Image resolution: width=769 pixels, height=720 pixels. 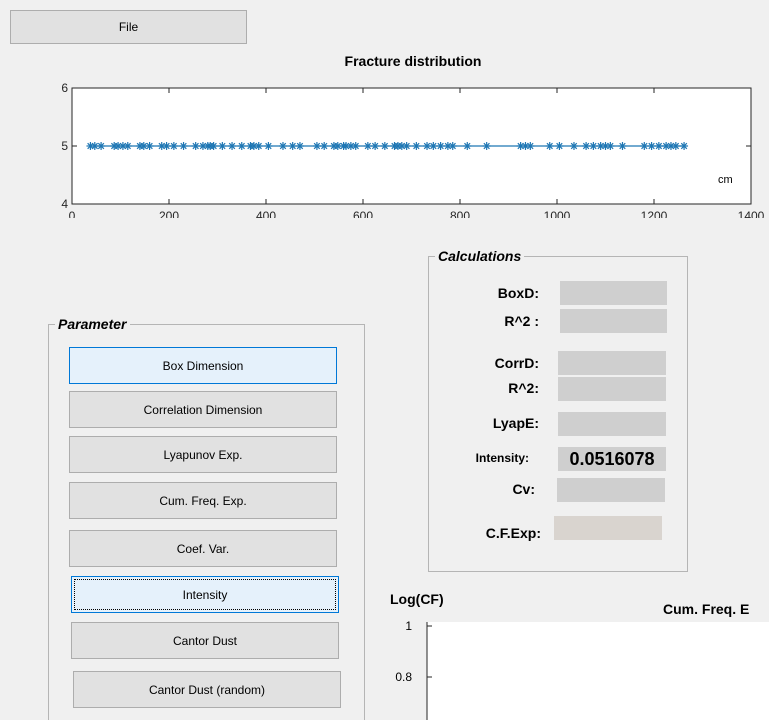 What do you see at coordinates (608, 528) in the screenshot?
I see `cf-exp-value` at bounding box center [608, 528].